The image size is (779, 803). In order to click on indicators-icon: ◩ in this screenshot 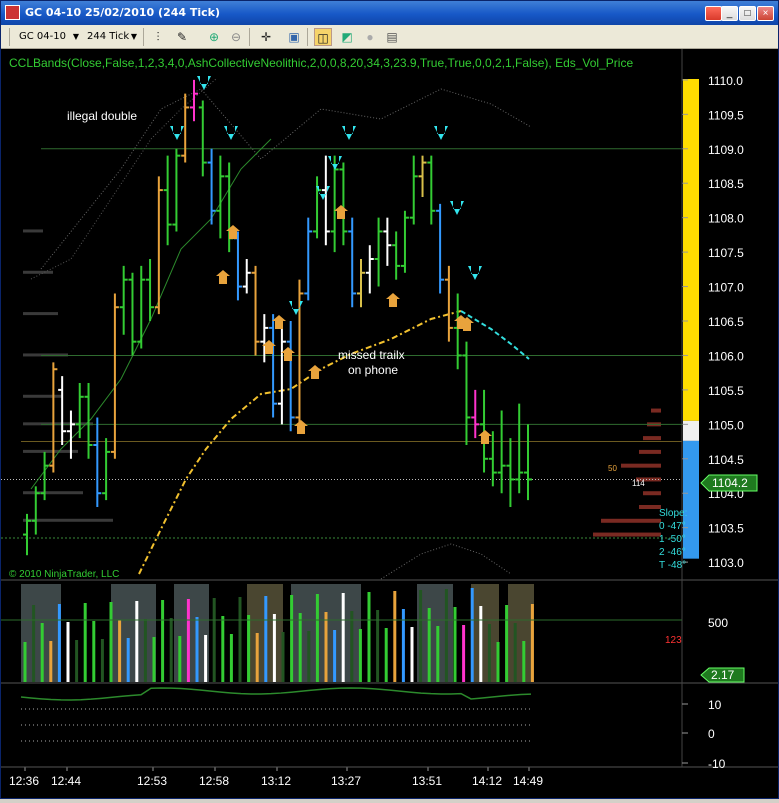, I will do `click(347, 37)`.